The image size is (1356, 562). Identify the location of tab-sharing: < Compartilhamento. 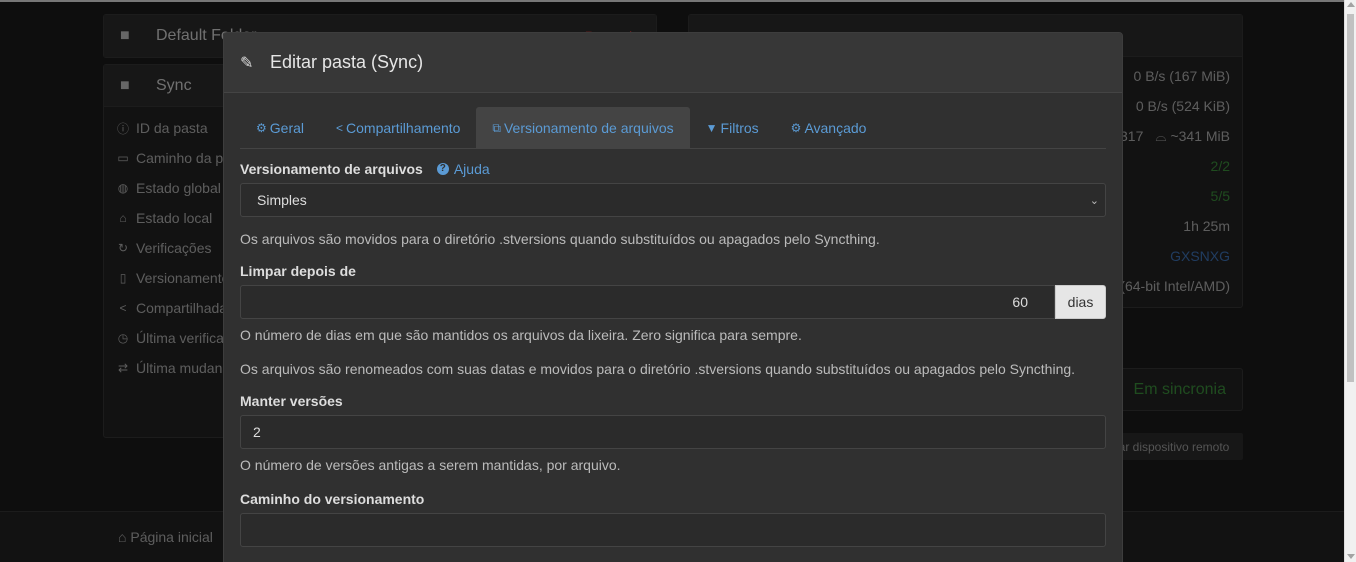
(398, 128).